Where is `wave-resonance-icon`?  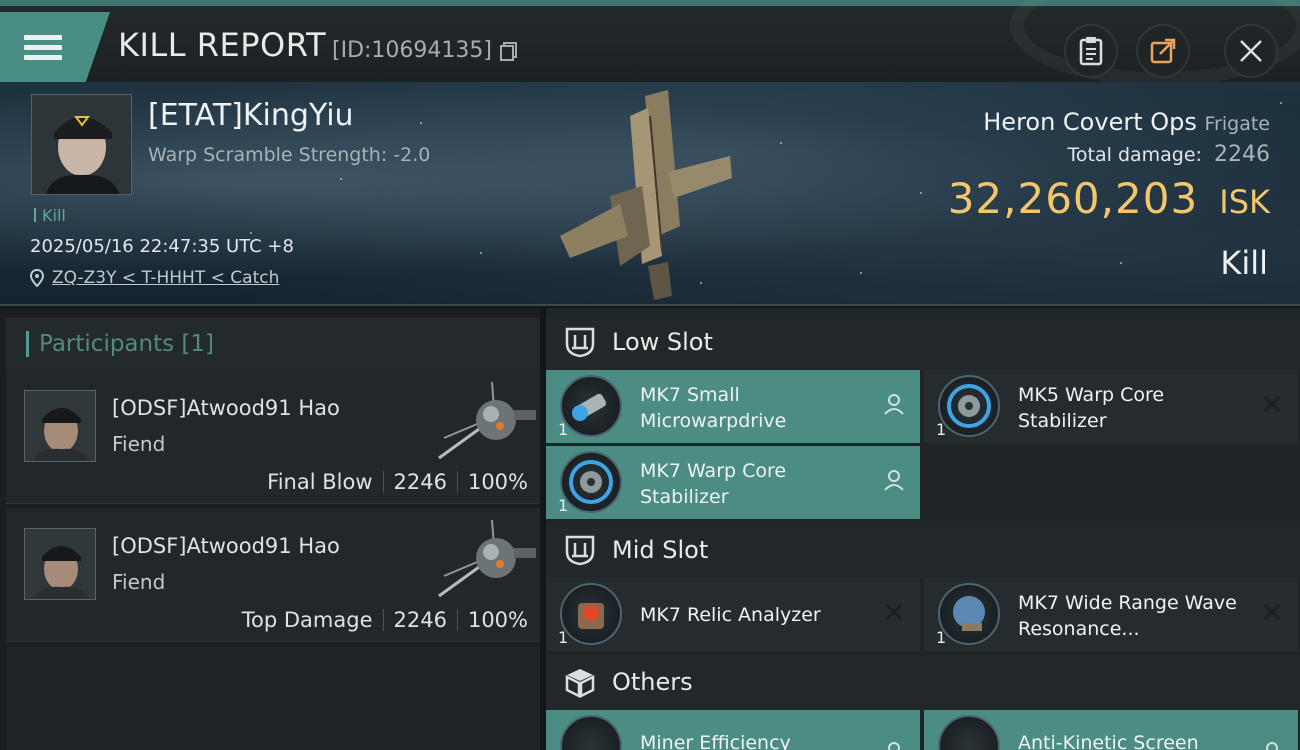
wave-resonance-icon is located at coordinates (969, 614).